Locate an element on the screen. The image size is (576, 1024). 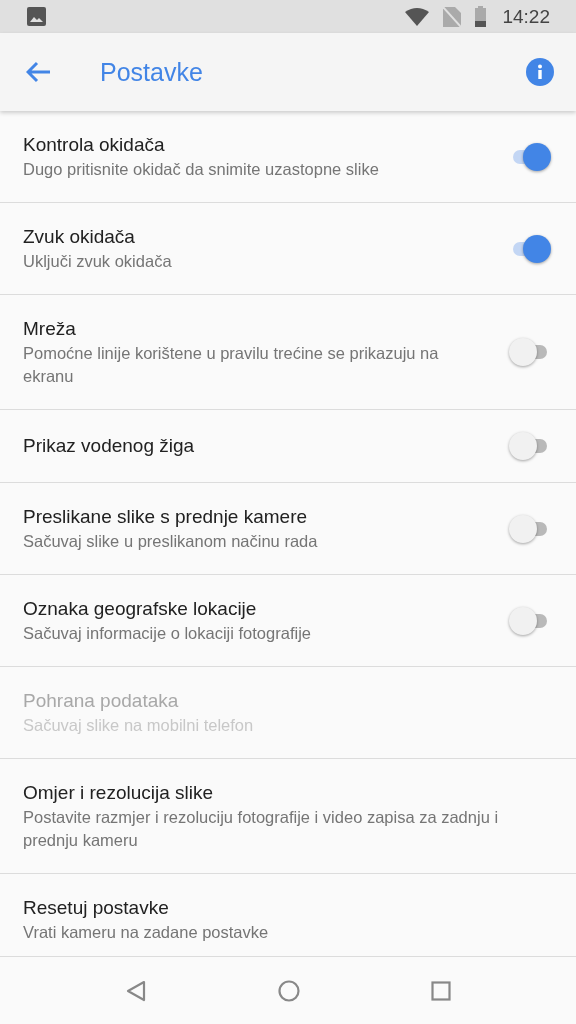
setting-title: Prikaz vodenog žiga is located at coordinates (109, 446).